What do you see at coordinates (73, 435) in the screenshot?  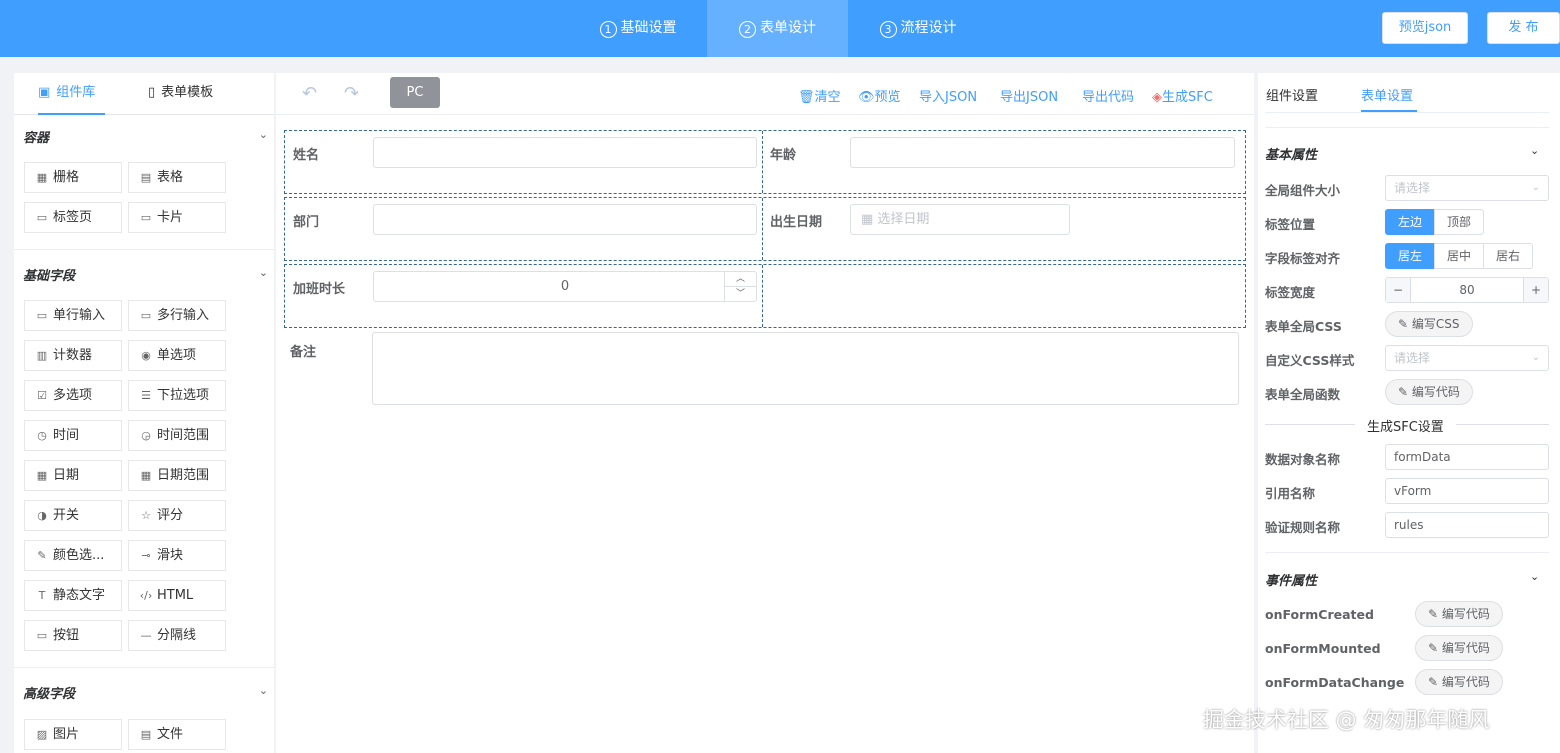 I see `widget-time: ◷ 时间` at bounding box center [73, 435].